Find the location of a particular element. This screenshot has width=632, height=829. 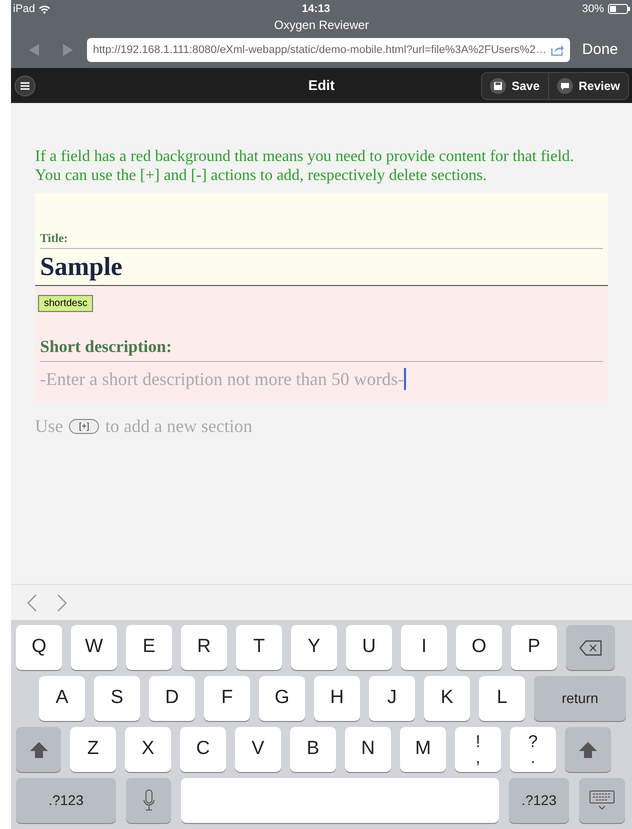

key: F is located at coordinates (227, 698).